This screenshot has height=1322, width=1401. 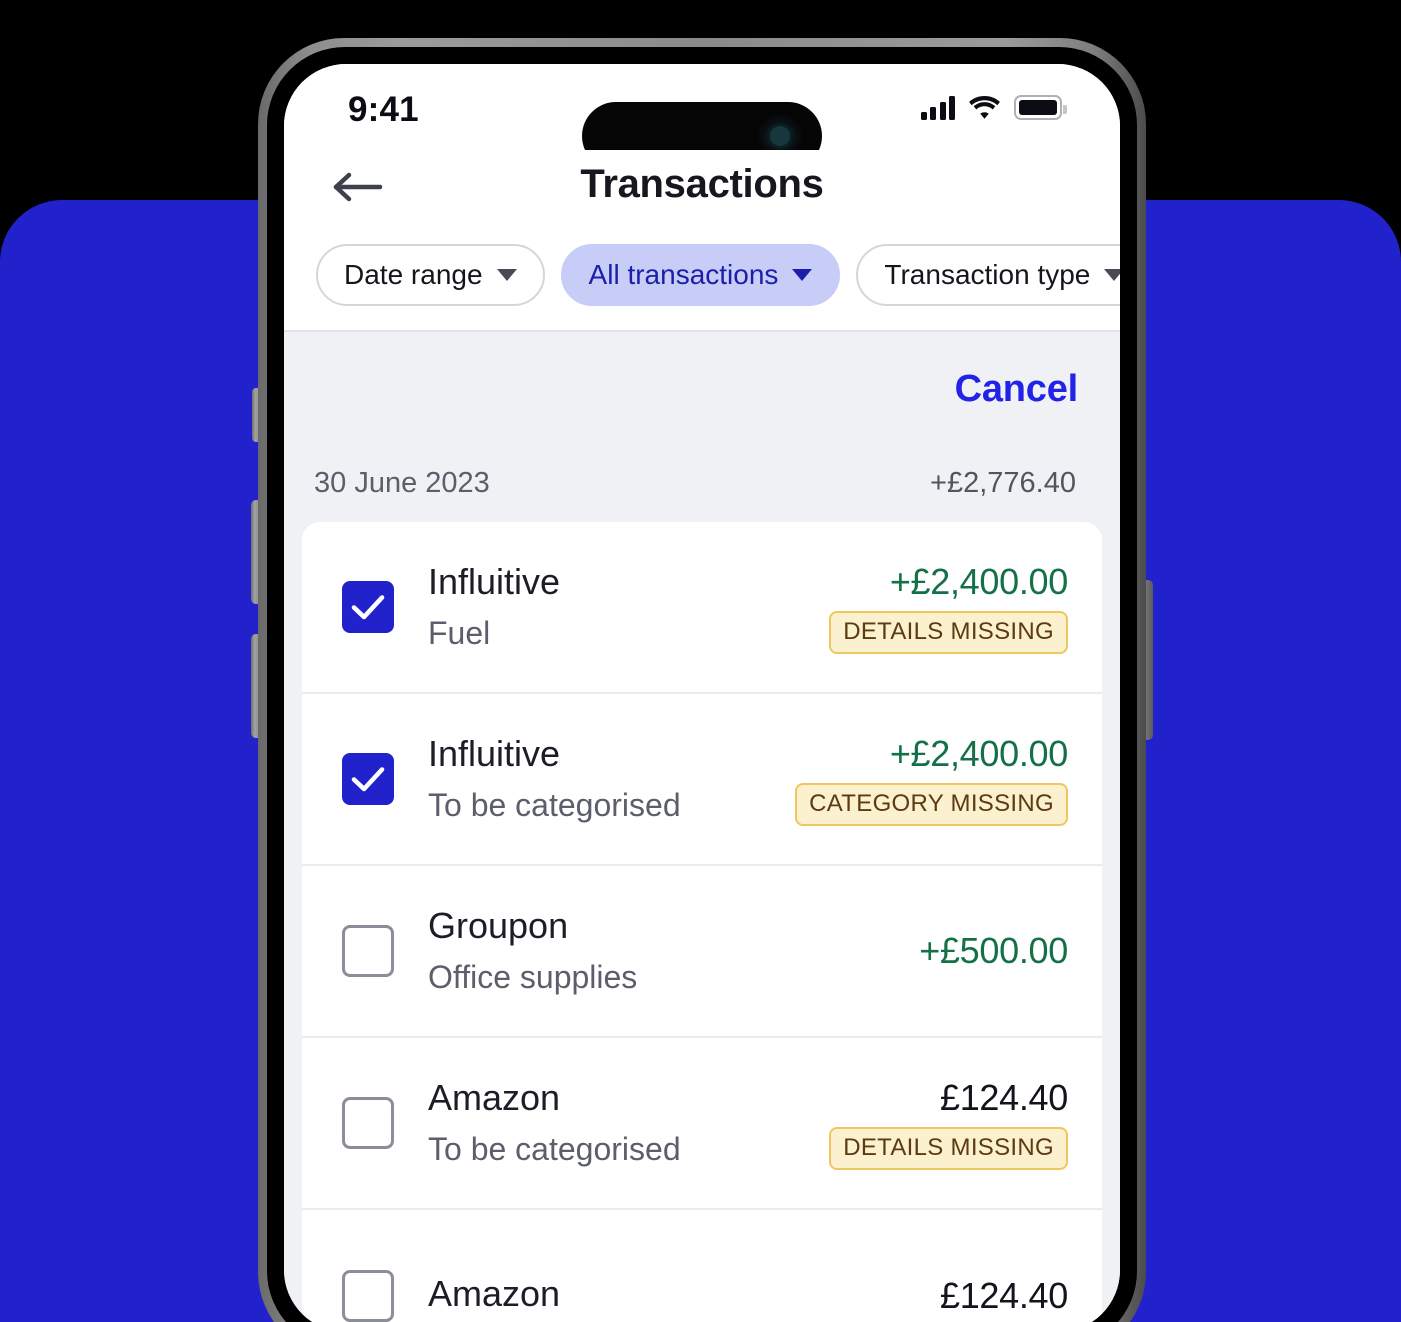 I want to click on selection-action-row: Cancel, so click(x=702, y=371).